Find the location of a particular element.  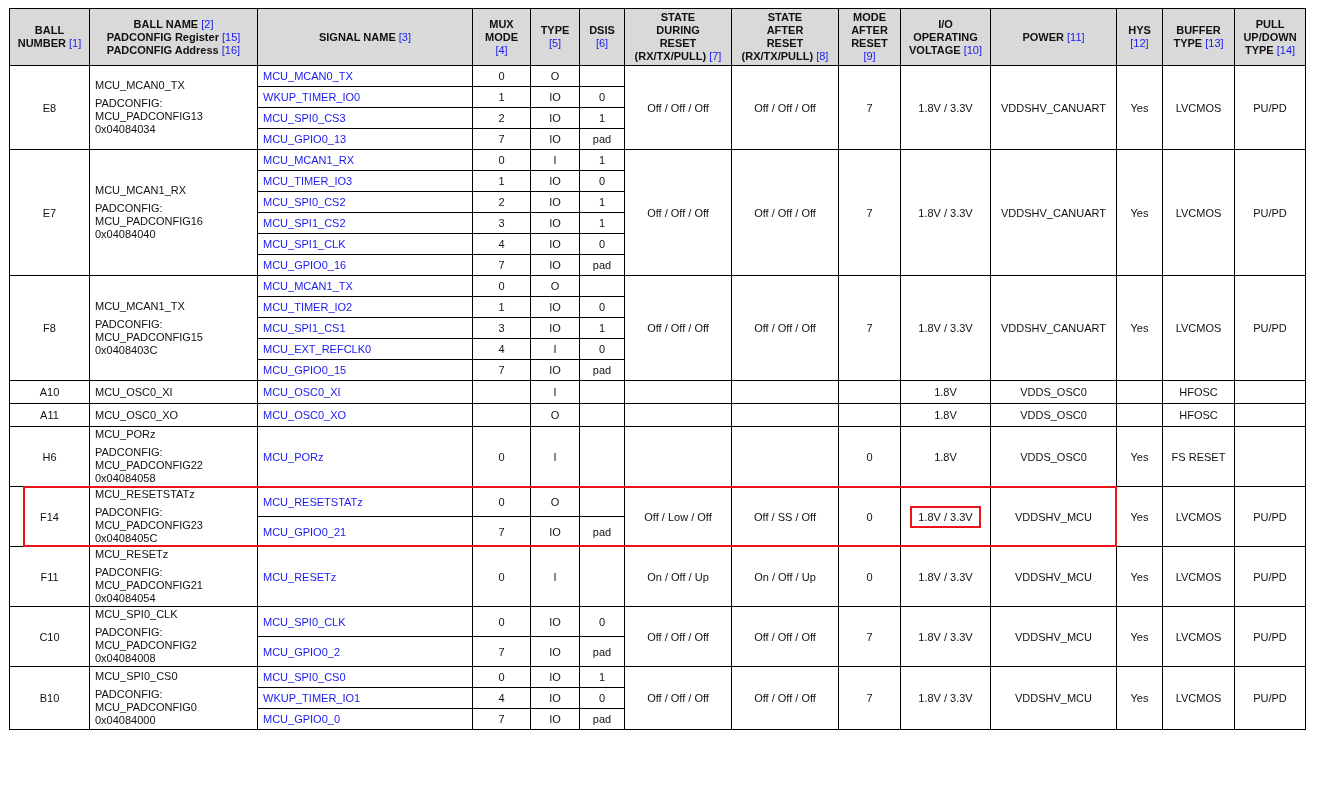

signal-link: MCU_RESETSTATz is located at coordinates (313, 501).